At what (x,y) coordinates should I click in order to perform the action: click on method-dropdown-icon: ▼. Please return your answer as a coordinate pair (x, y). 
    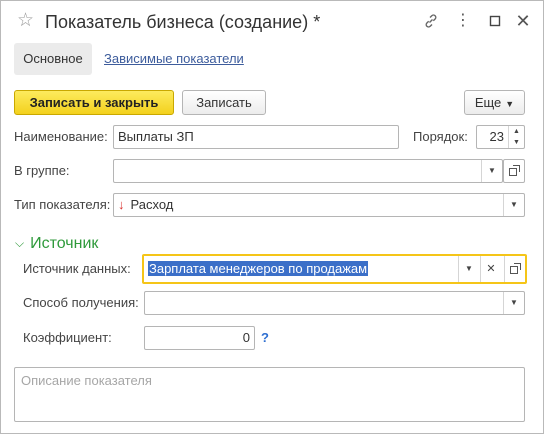
    Looking at the image, I should click on (513, 303).